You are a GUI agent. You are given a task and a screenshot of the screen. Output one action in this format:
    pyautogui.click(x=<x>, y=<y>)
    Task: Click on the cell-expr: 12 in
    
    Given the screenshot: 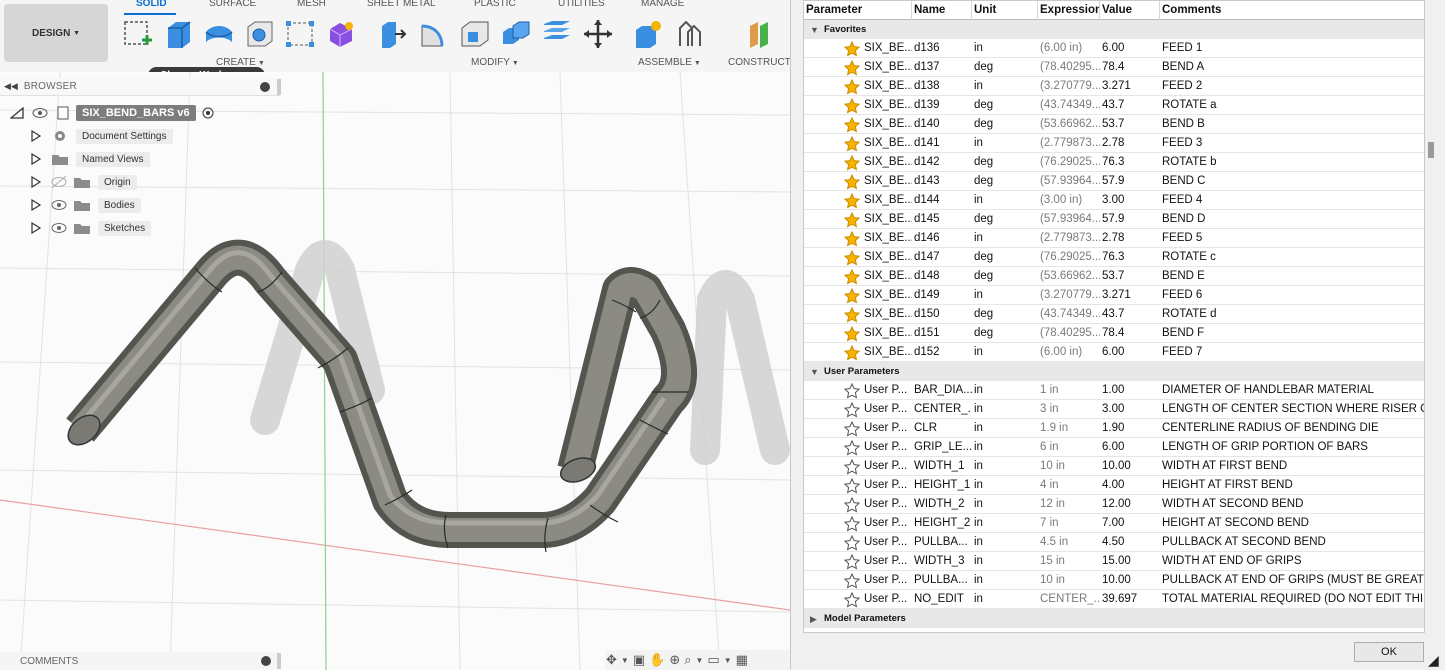 What is the action you would take?
    pyautogui.click(x=1070, y=504)
    